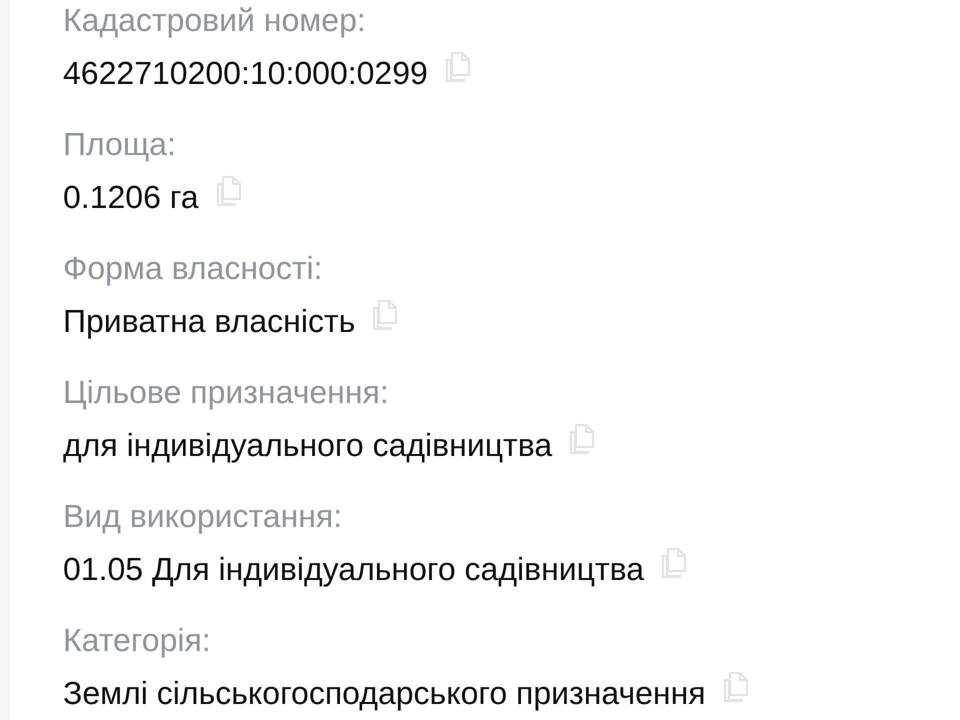  Describe the element at coordinates (214, 20) in the screenshot. I see `field-label: Кадастровий номер:` at that location.